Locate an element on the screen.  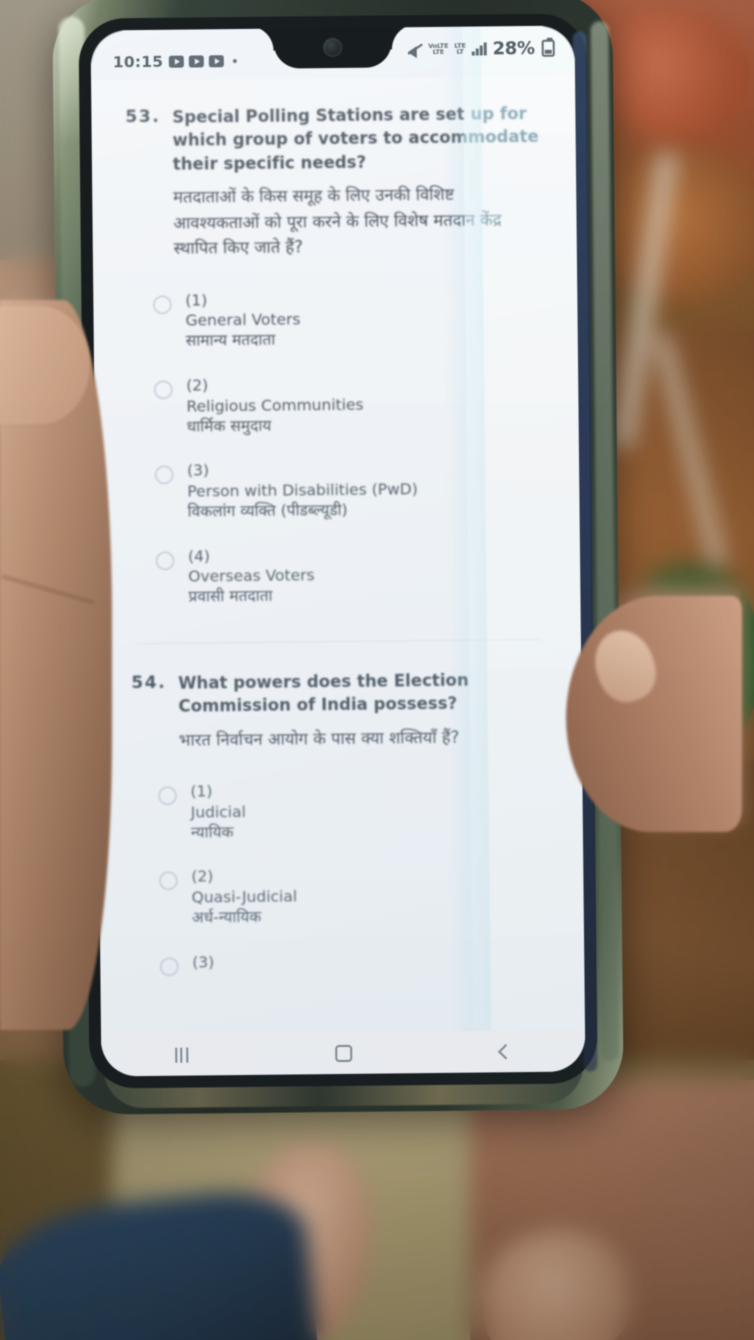
battery-icon is located at coordinates (548, 48).